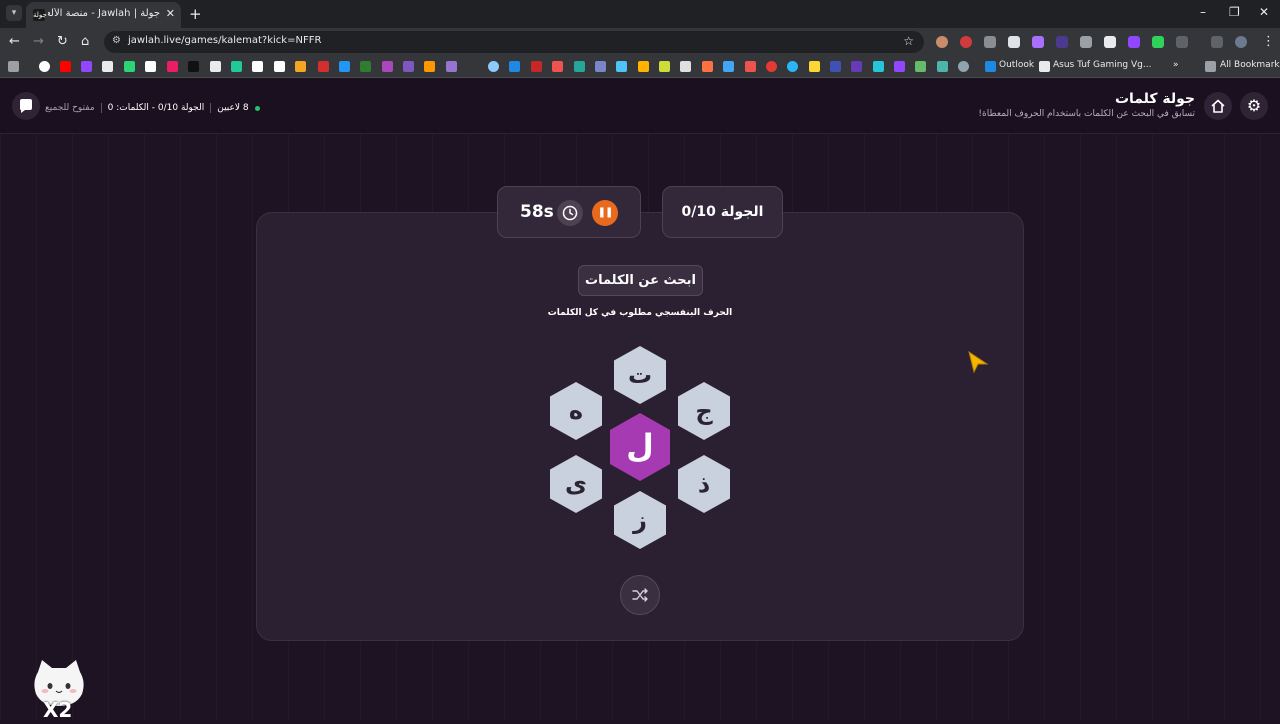 Image resolution: width=1280 pixels, height=724 pixels. Describe the element at coordinates (65, 66) in the screenshot. I see `youtube-icon` at that location.